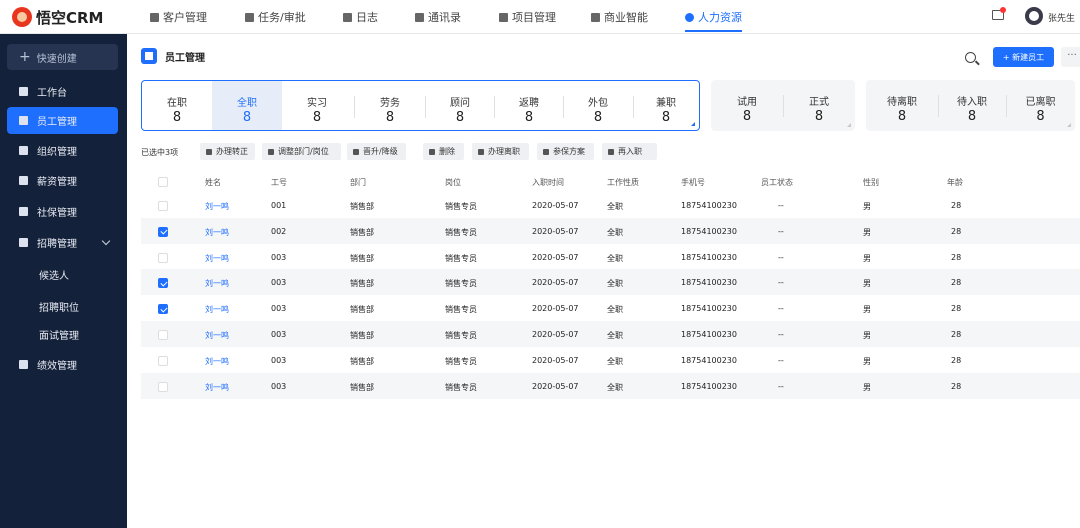 This screenshot has width=1080, height=528. I want to click on quick-create-button: + 快速创建, so click(62, 57).